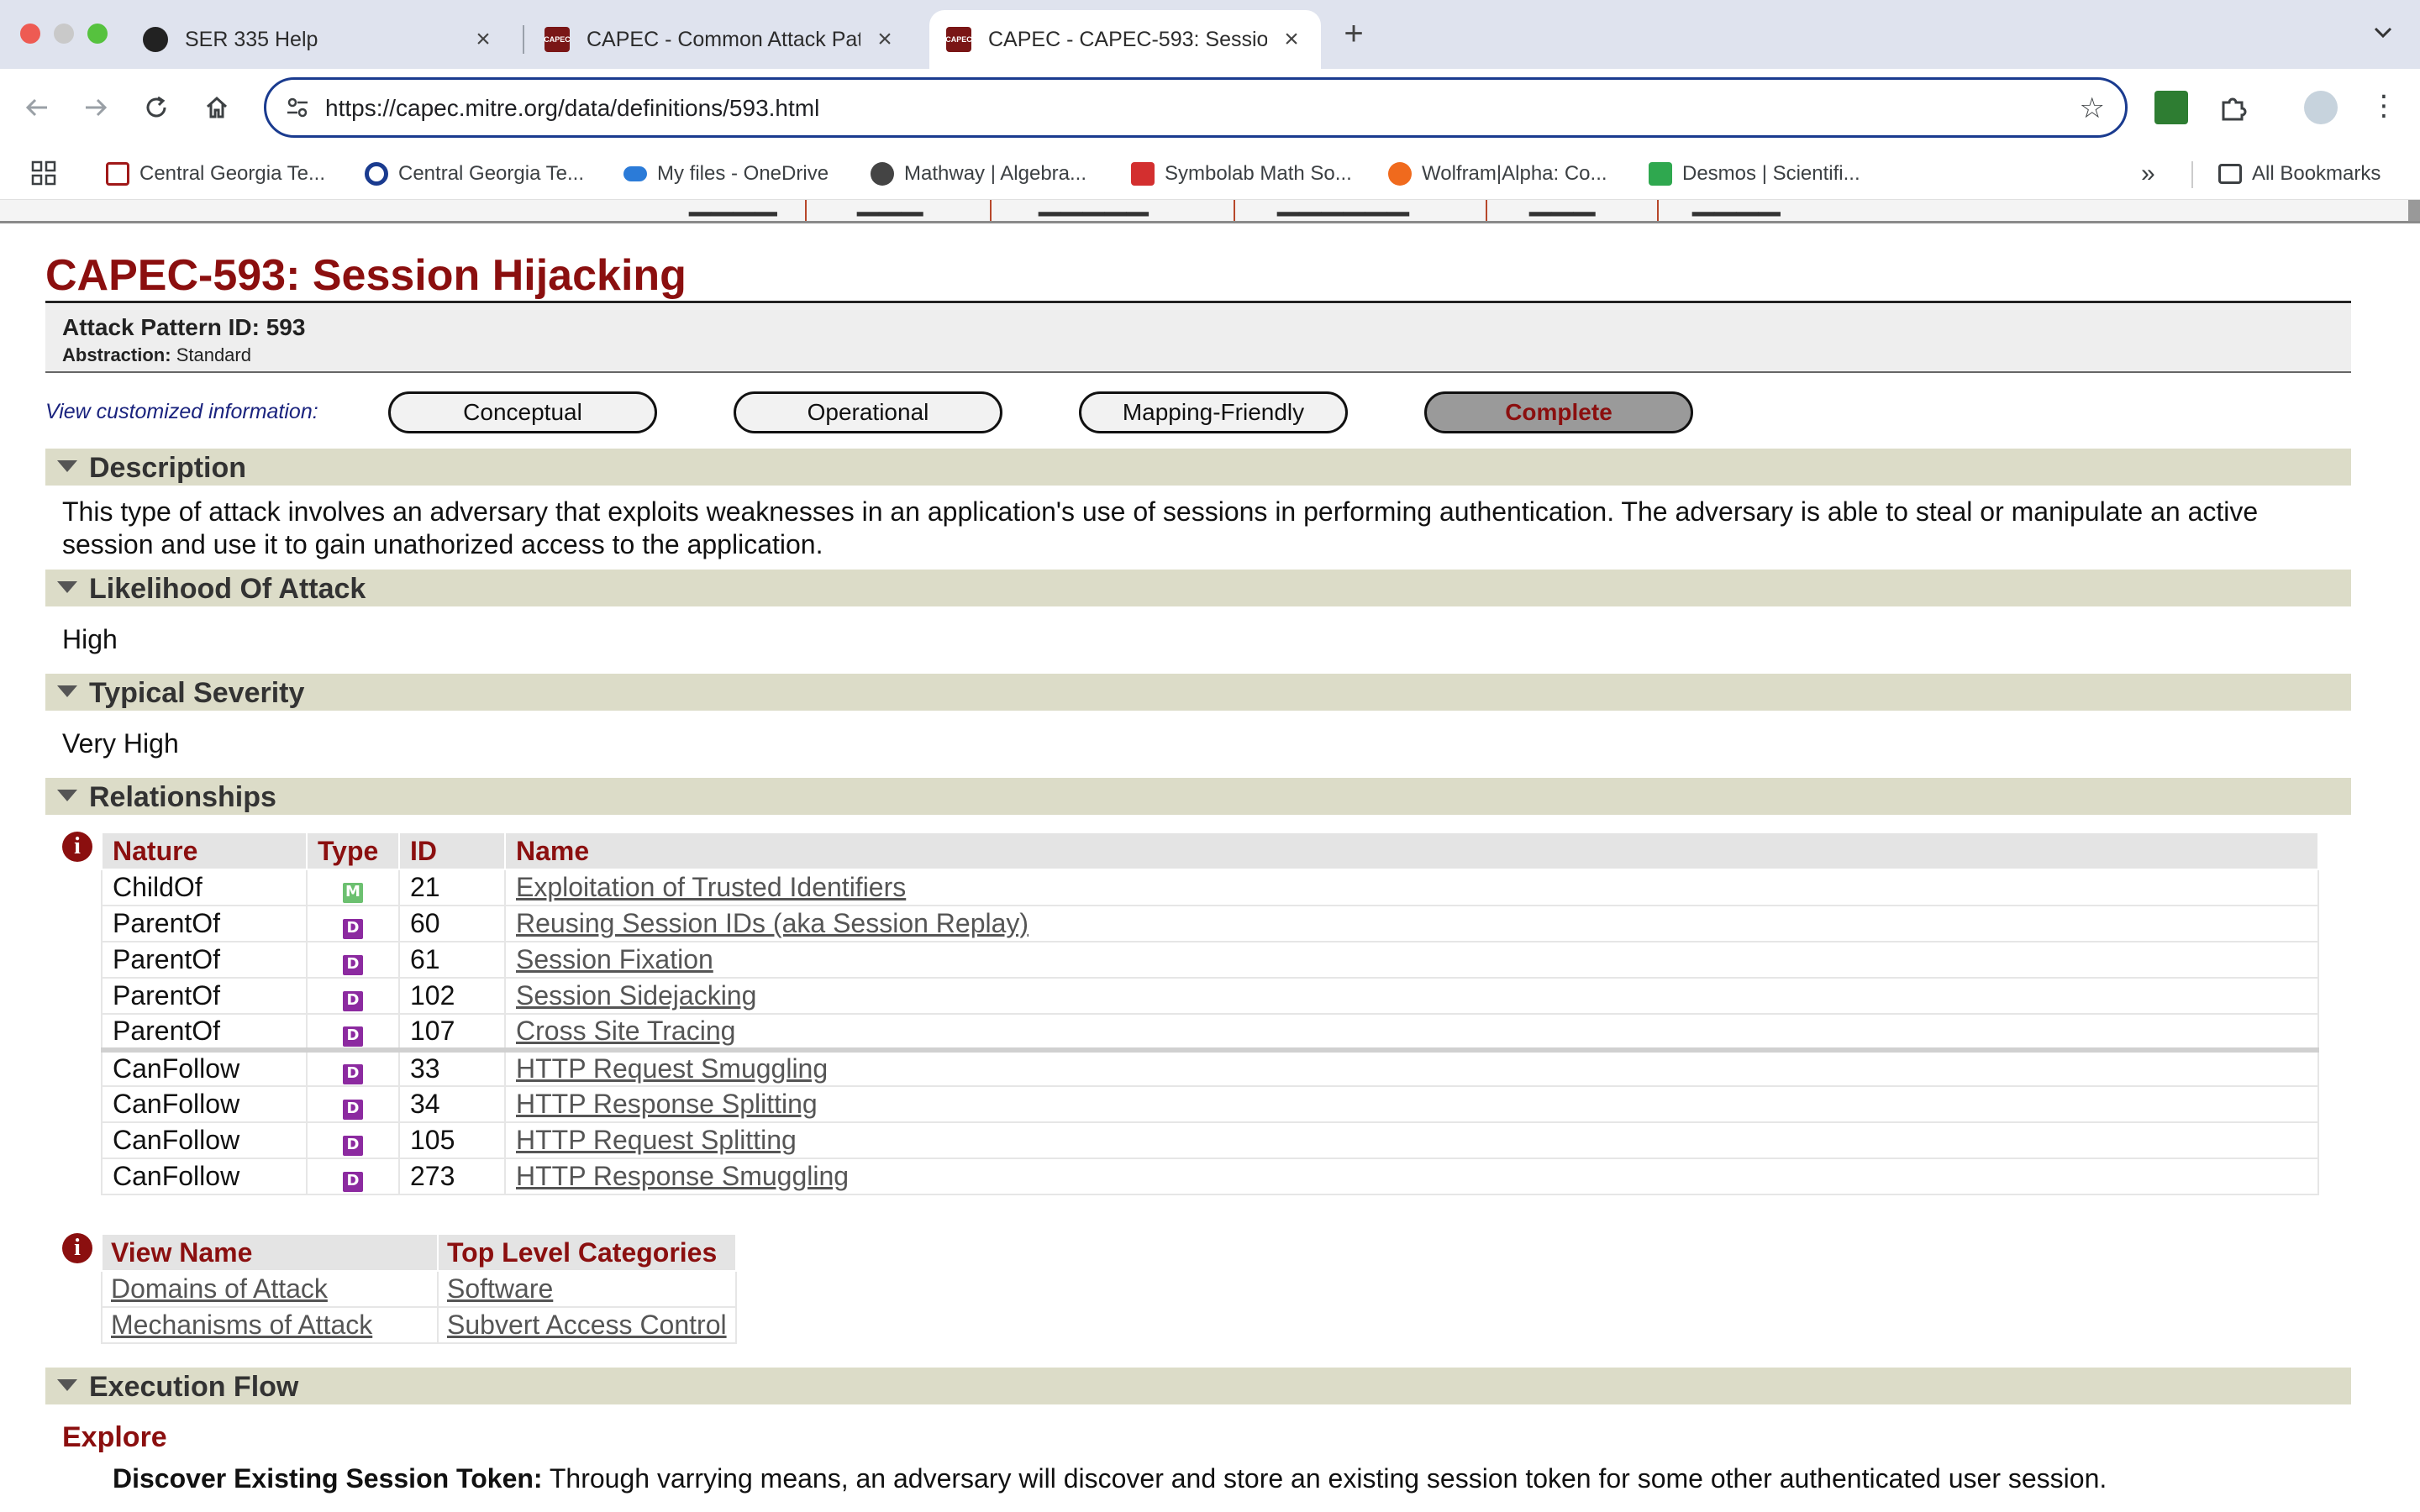 The image size is (2420, 1512). I want to click on folder-icon, so click(2230, 174).